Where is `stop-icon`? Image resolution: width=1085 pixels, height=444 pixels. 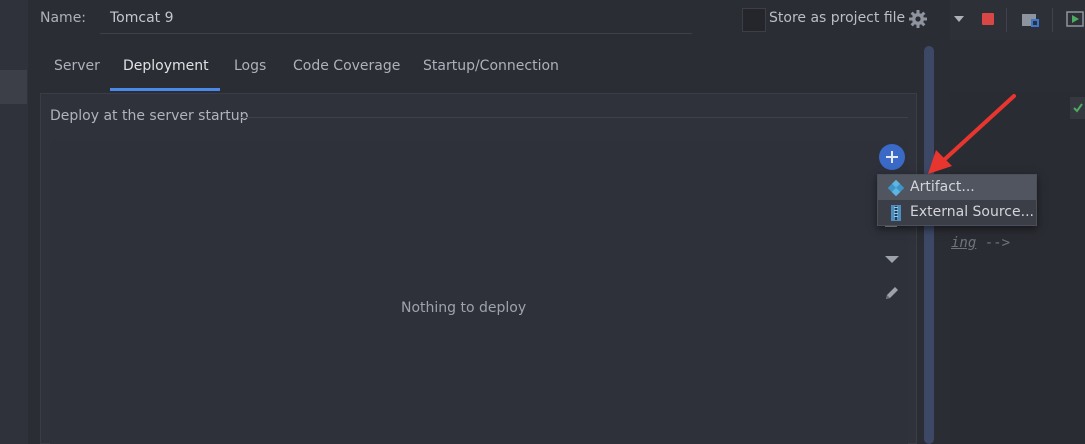 stop-icon is located at coordinates (988, 19).